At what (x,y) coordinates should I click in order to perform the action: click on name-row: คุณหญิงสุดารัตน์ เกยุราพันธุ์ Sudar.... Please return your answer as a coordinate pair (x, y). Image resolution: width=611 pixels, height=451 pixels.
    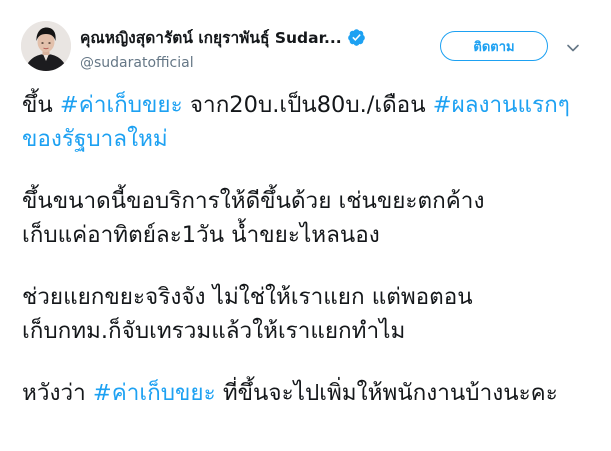
    Looking at the image, I should click on (260, 37).